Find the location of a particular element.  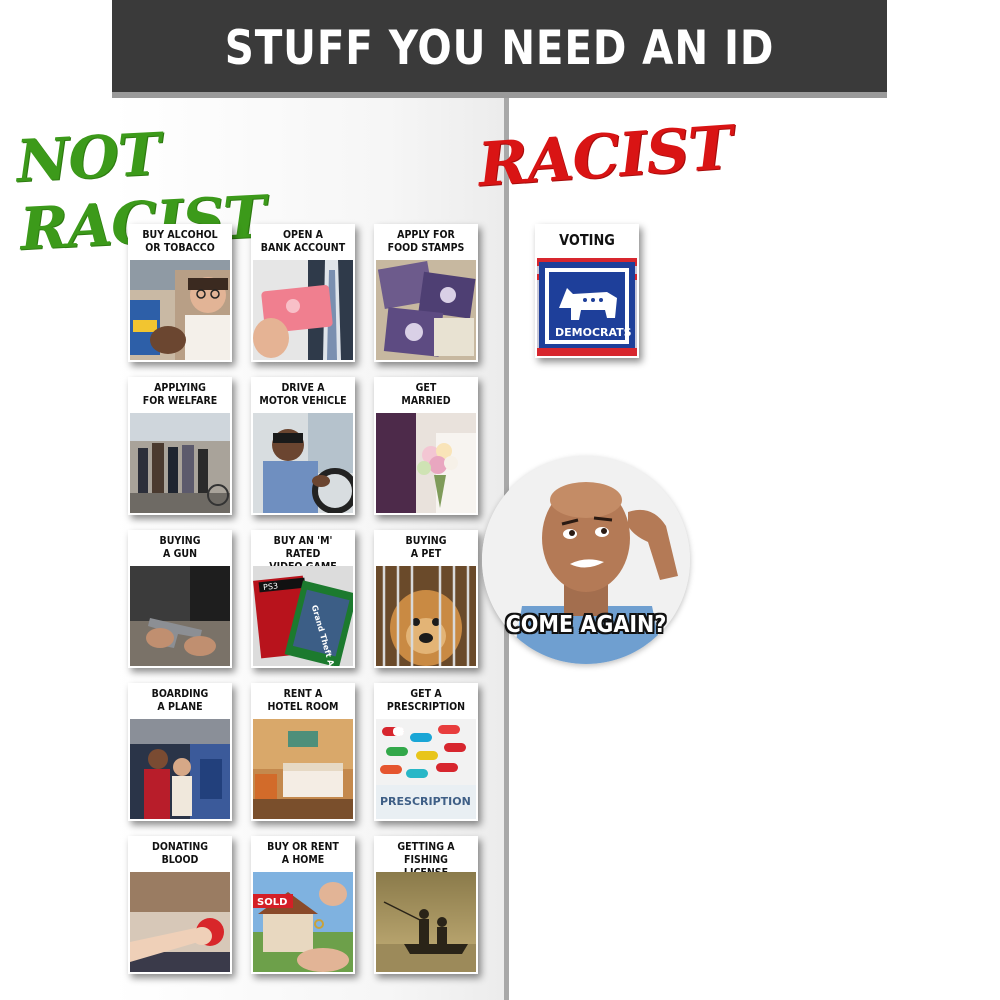

card-label: DONATING BLOOD is located at coordinates (180, 853).